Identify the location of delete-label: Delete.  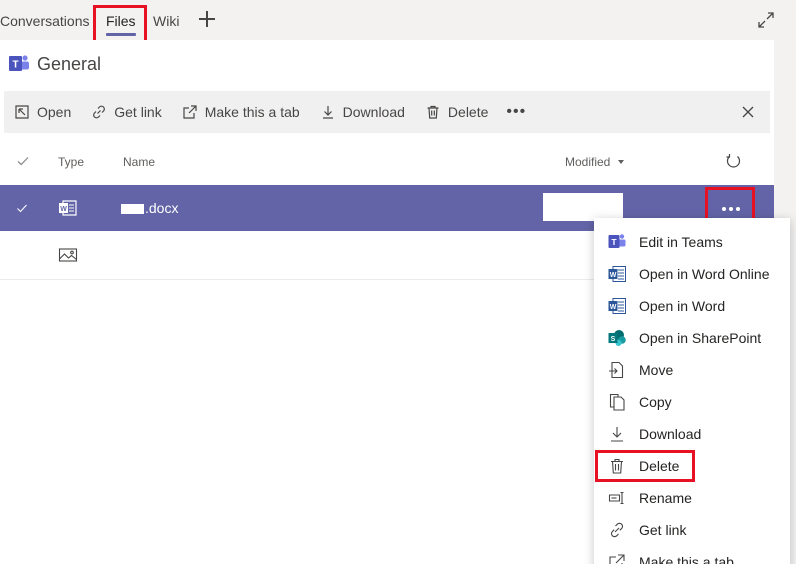
(468, 112).